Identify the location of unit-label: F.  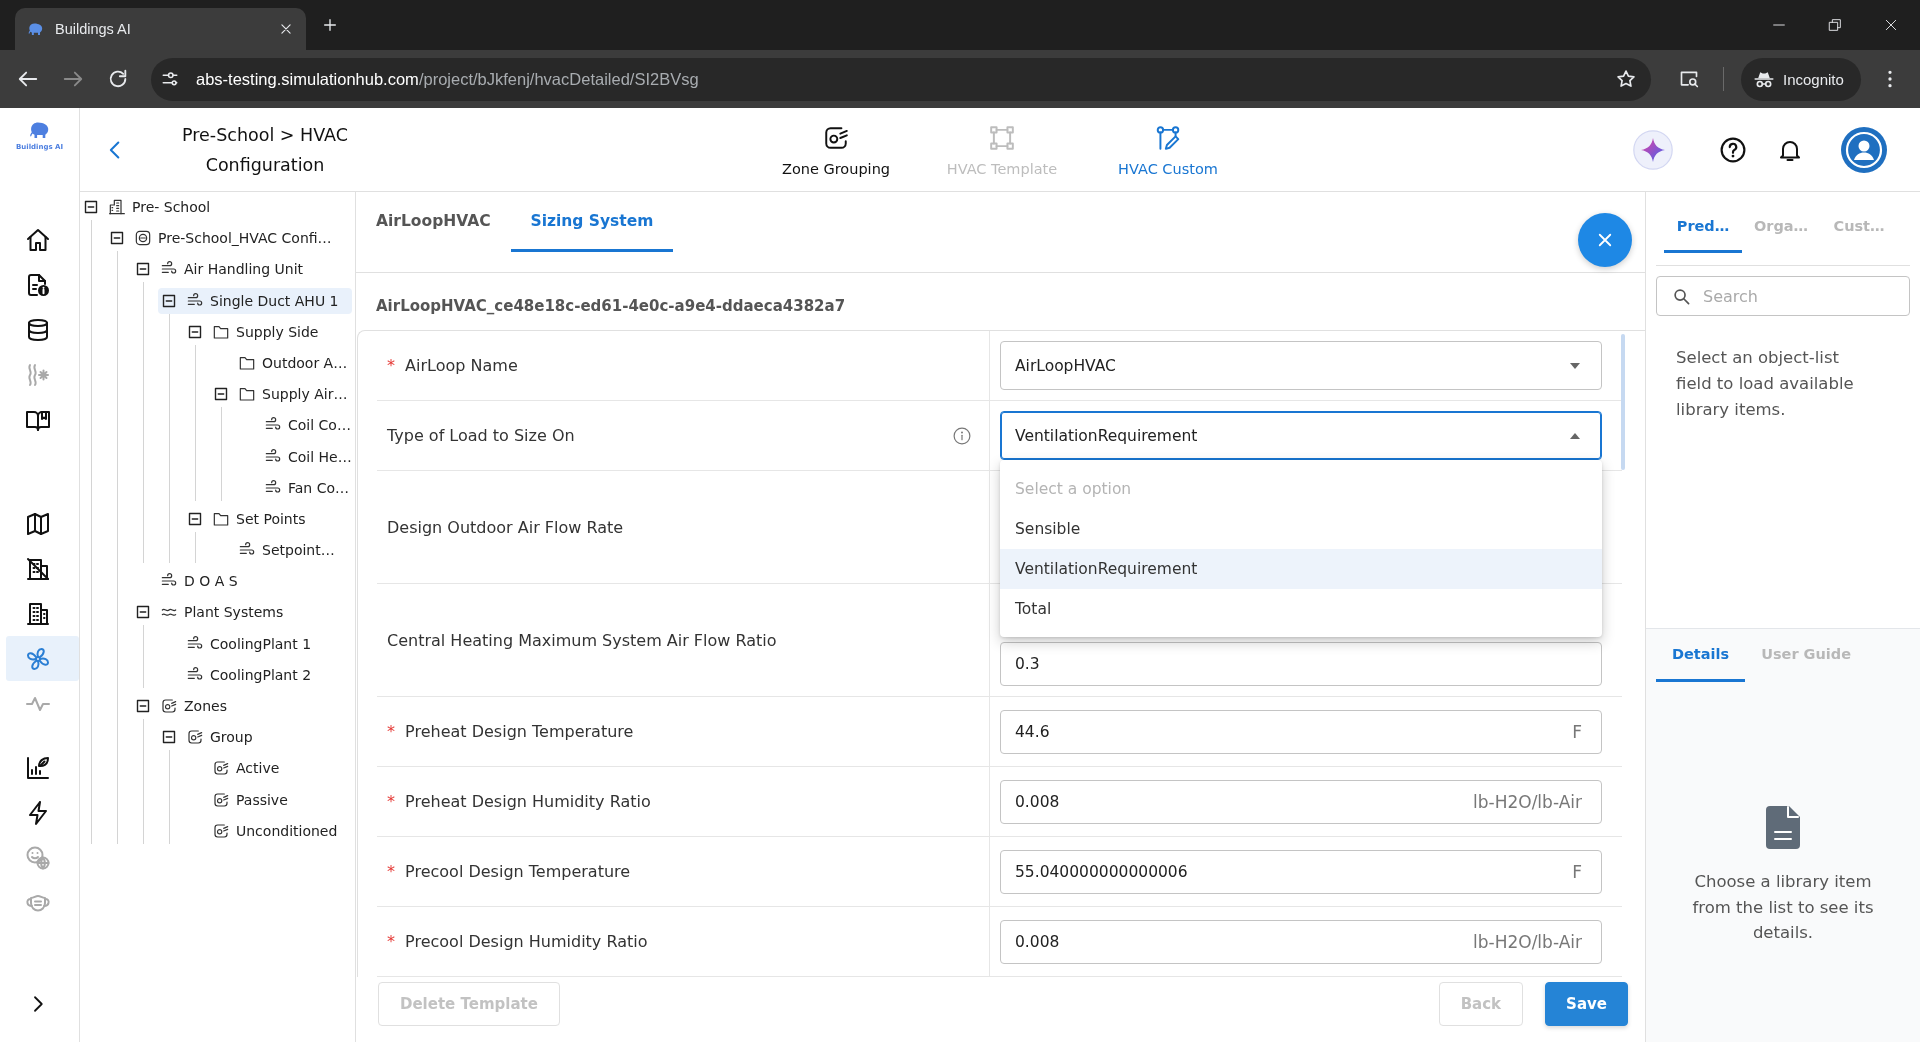
(1577, 872).